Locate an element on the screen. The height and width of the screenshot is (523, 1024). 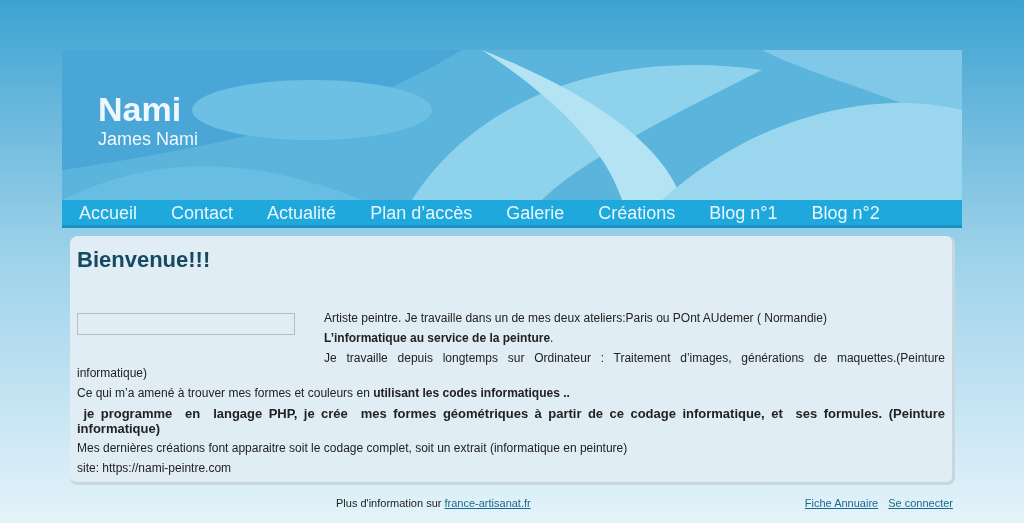
paragraph: Je travaille depuis longtemps sur Ordinateur : Traitement d’images, générations de maquettes.(Peinture informatique) is located at coordinates (511, 366).